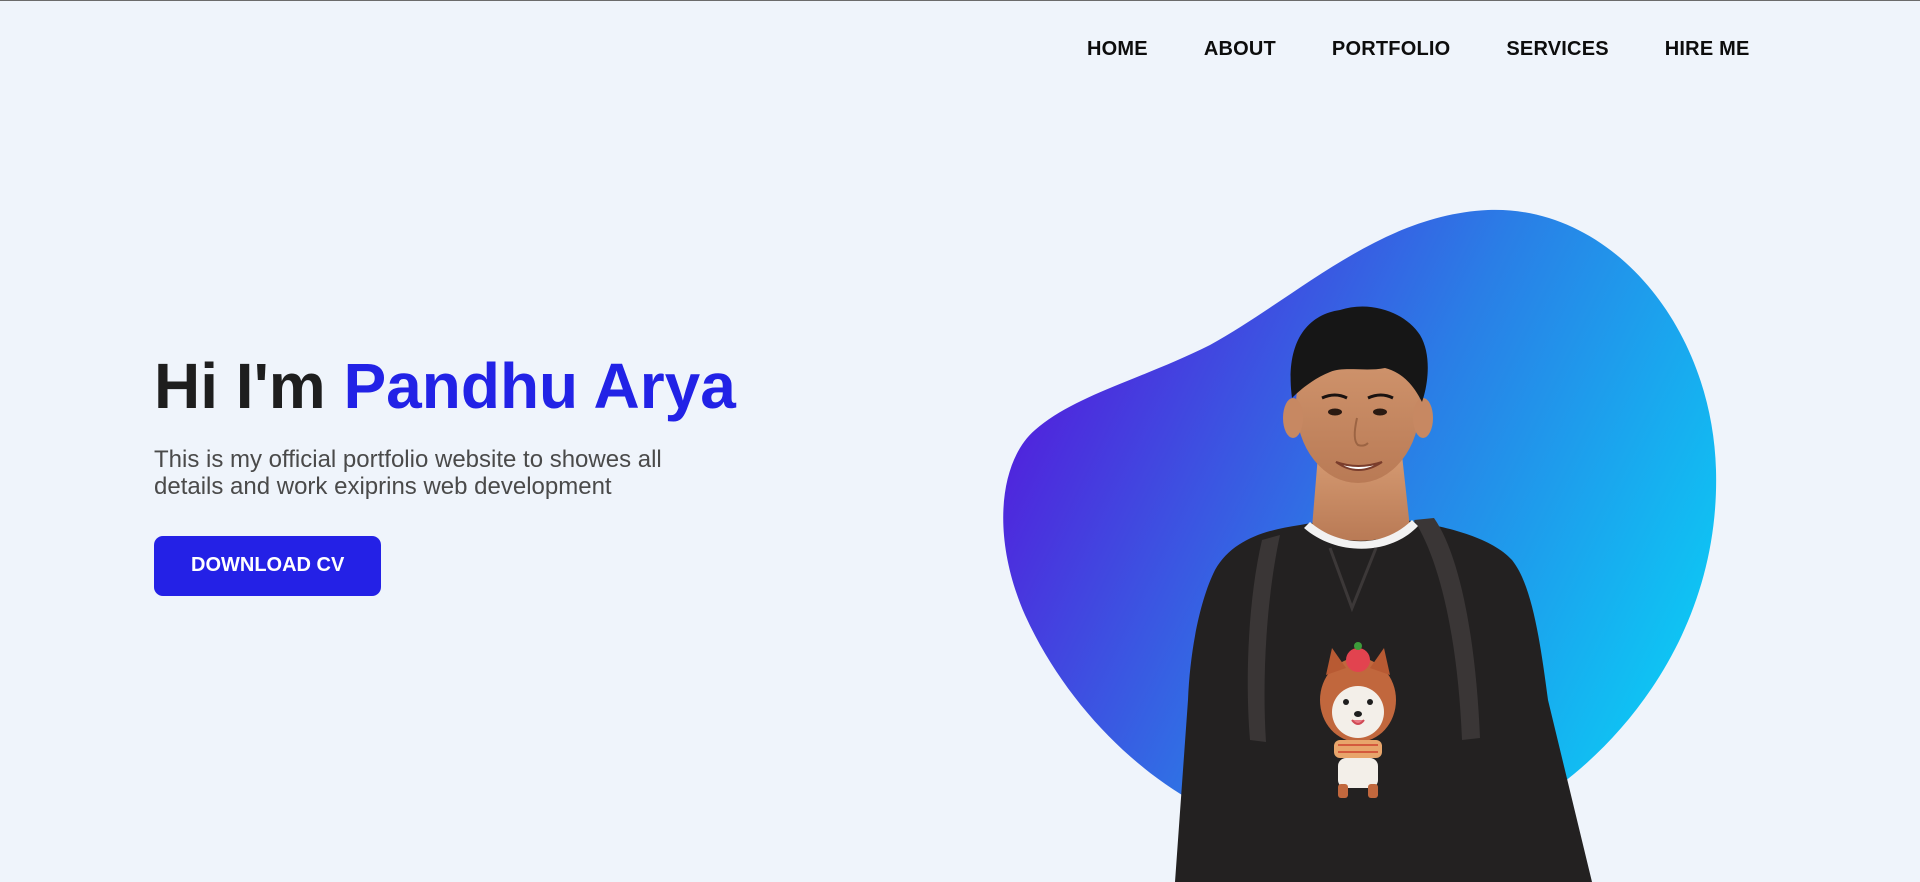 This screenshot has width=1920, height=882. Describe the element at coordinates (1557, 49) in the screenshot. I see `nav-services: SERVICES` at that location.